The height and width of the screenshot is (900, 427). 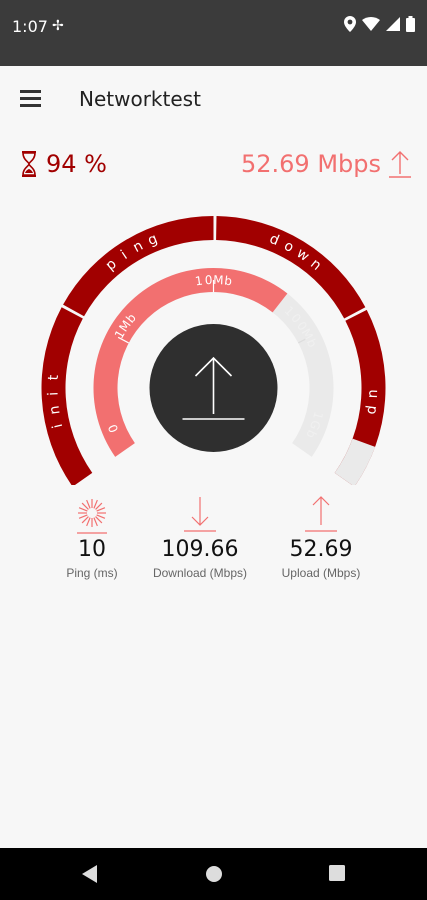 What do you see at coordinates (54, 394) in the screenshot?
I see `svg-text: i` at bounding box center [54, 394].